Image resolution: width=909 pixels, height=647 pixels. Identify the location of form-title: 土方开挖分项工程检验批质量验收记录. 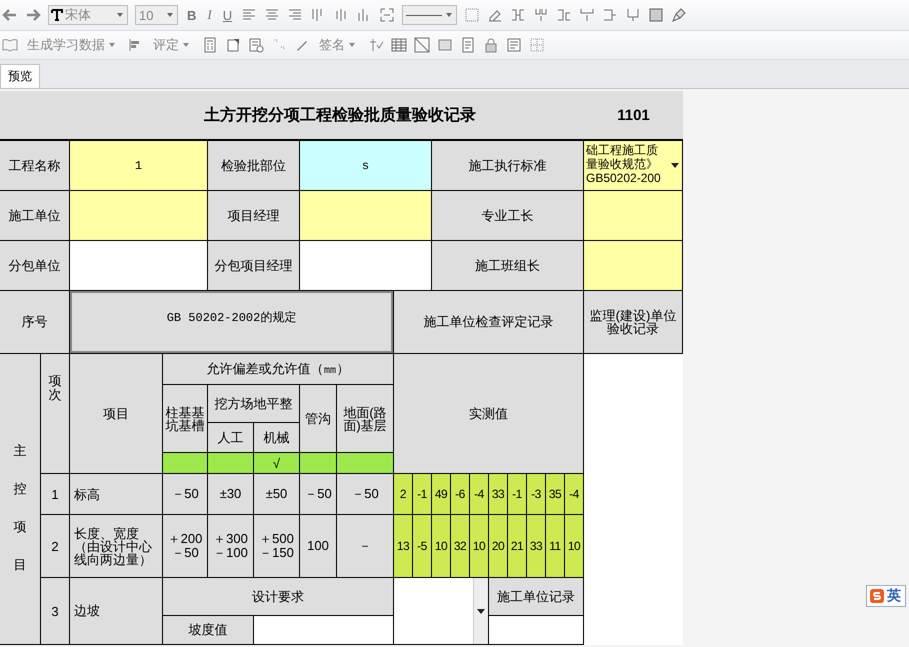
(292, 116).